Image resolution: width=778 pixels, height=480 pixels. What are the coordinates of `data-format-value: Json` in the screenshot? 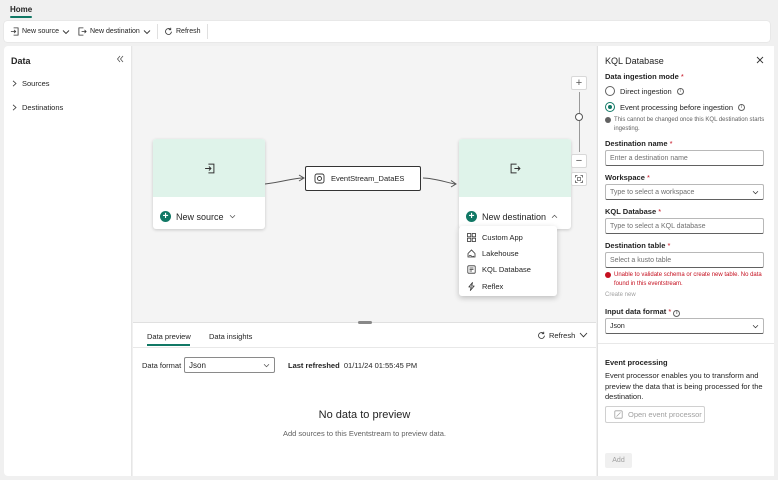 It's located at (197, 365).